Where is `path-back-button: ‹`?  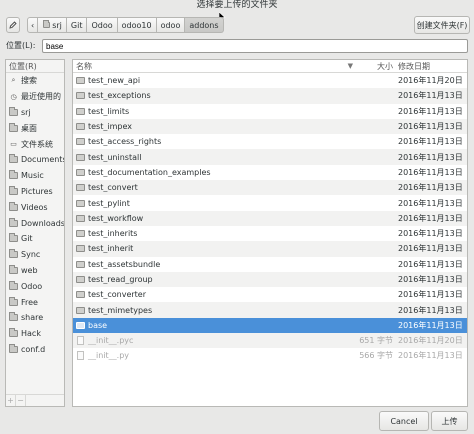
path-back-button: ‹ is located at coordinates (33, 25).